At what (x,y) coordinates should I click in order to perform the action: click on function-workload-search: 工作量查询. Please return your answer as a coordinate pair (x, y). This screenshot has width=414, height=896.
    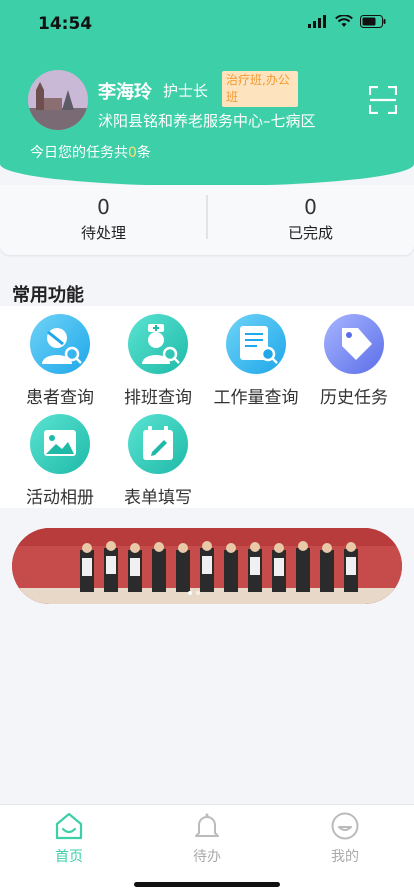
    Looking at the image, I should click on (256, 361).